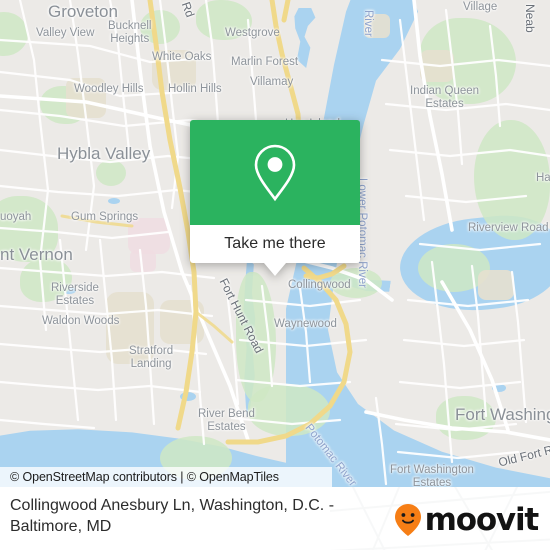 This screenshot has width=550, height=550. I want to click on take-me-there-button: Take me there, so click(275, 244).